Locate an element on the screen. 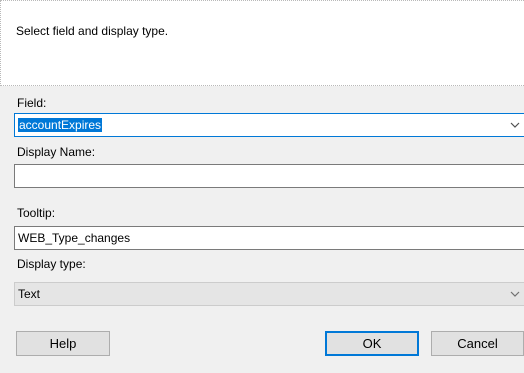  tooltip-field: WEB_Type_changes is located at coordinates (269, 238).